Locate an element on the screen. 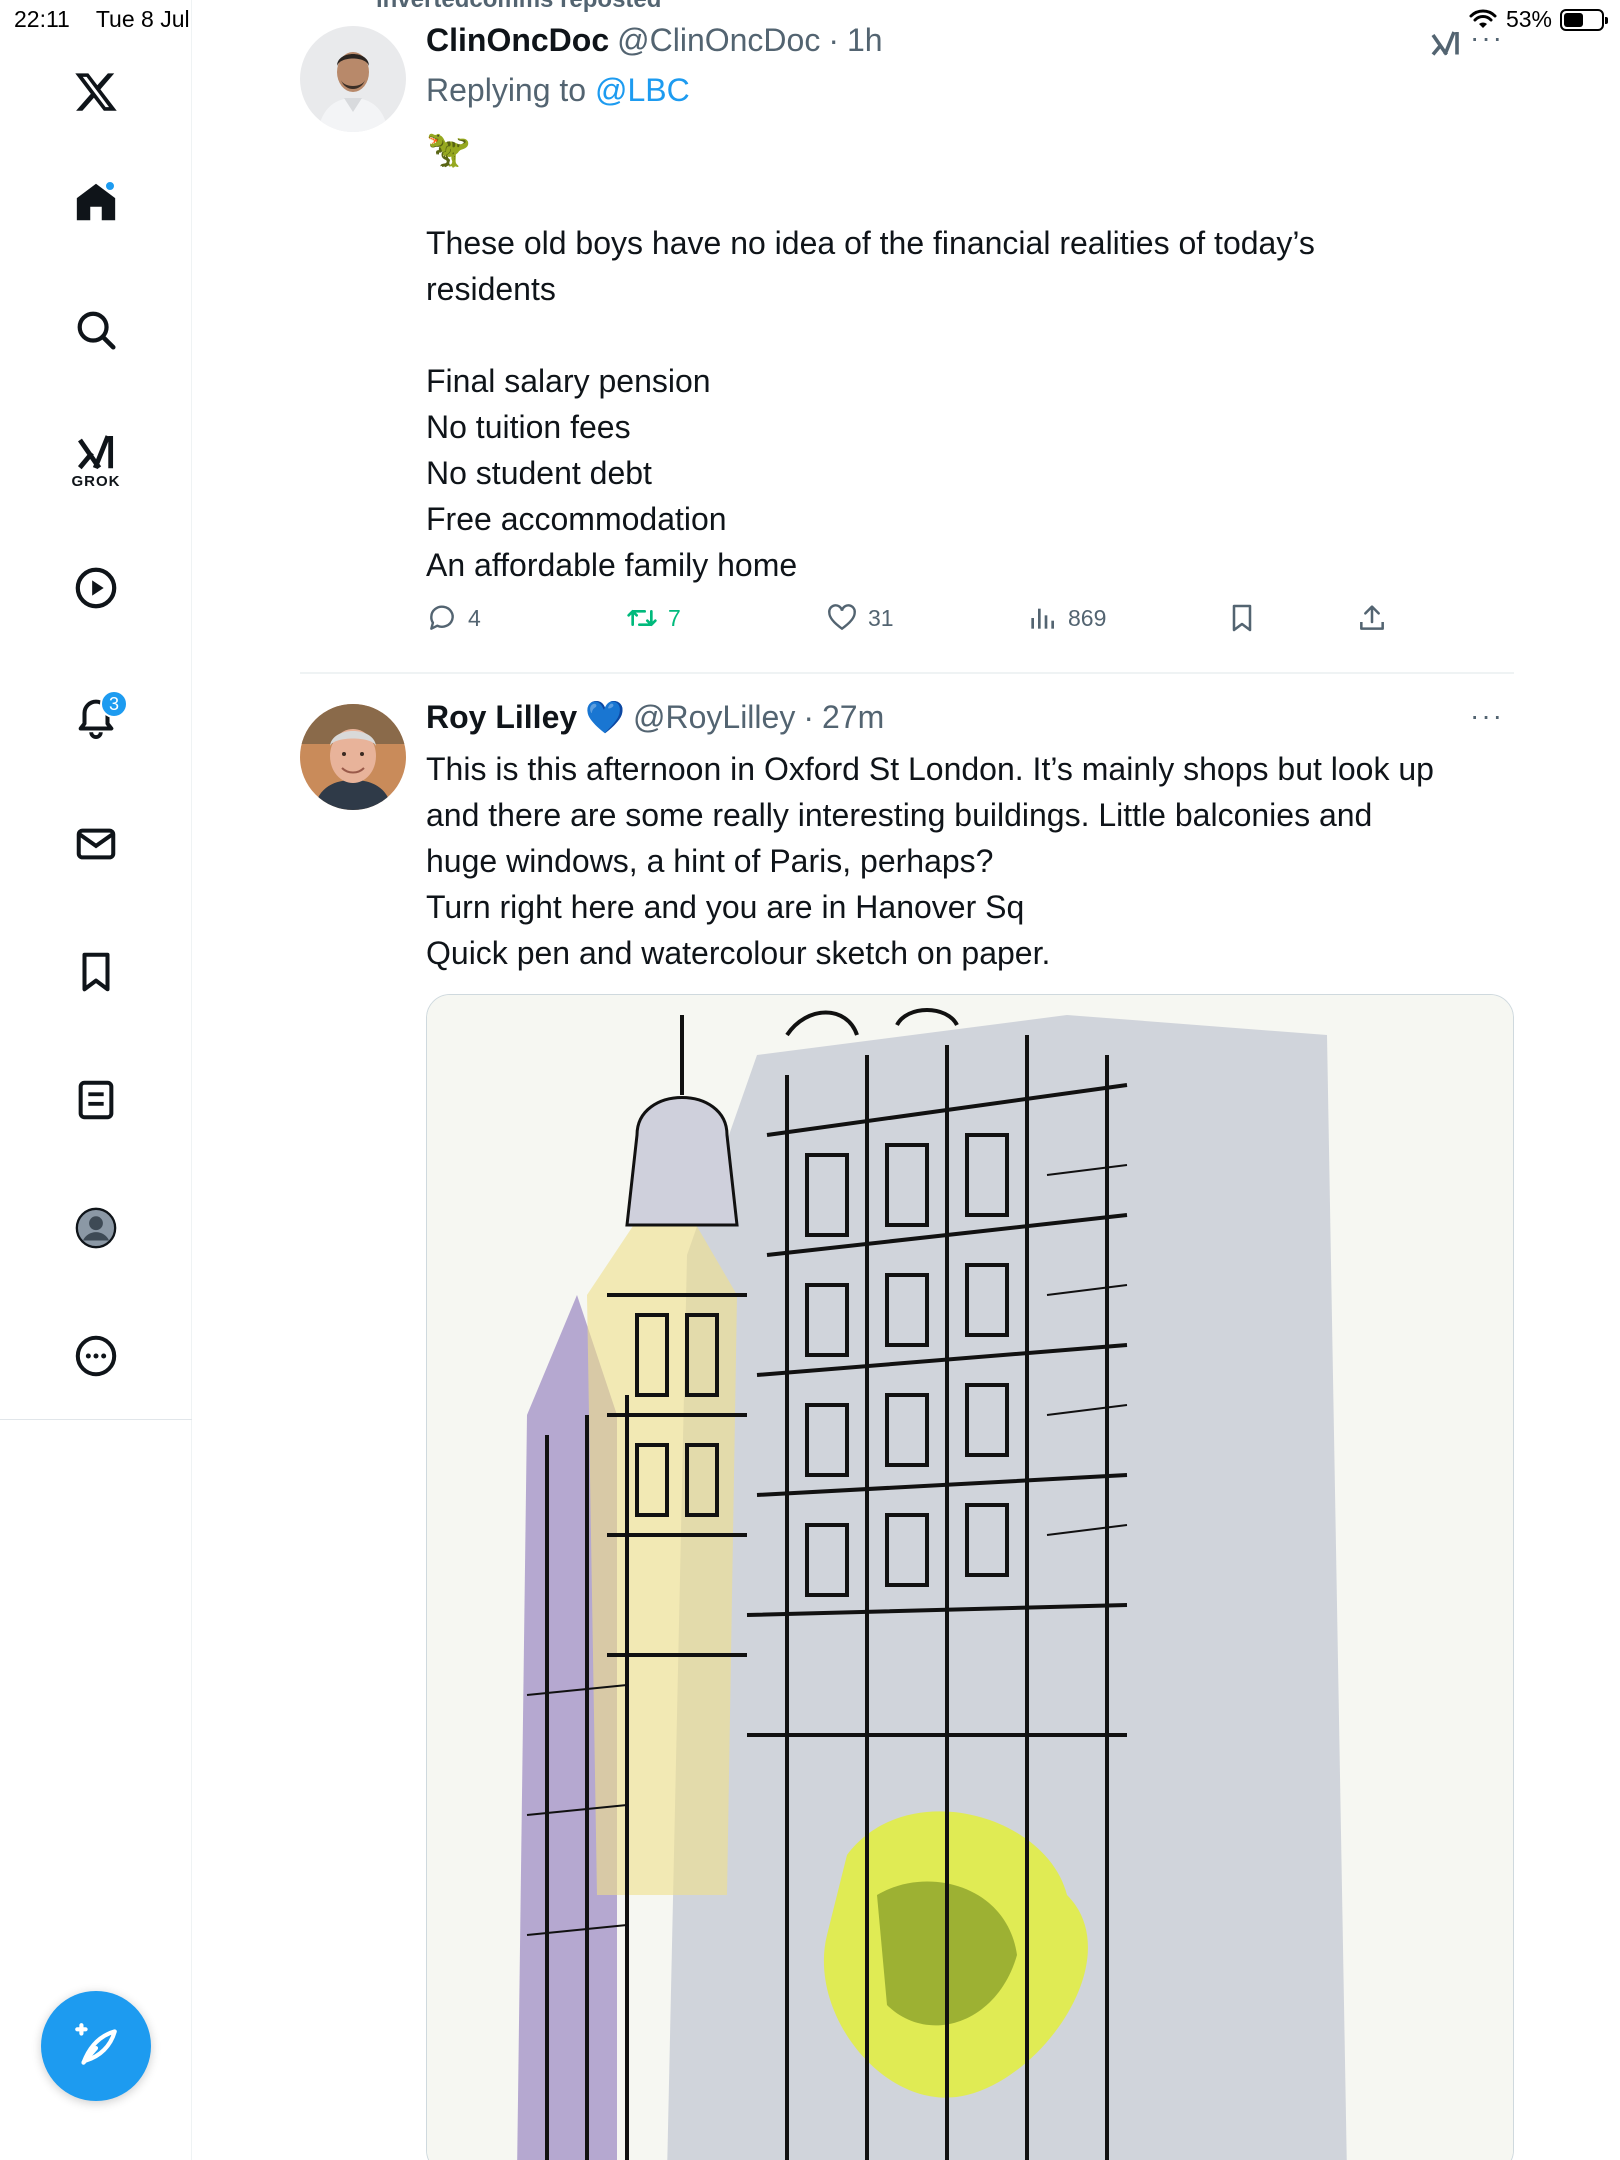 The height and width of the screenshot is (2160, 1620). replying-to: Replying to @LBC is located at coordinates (558, 90).